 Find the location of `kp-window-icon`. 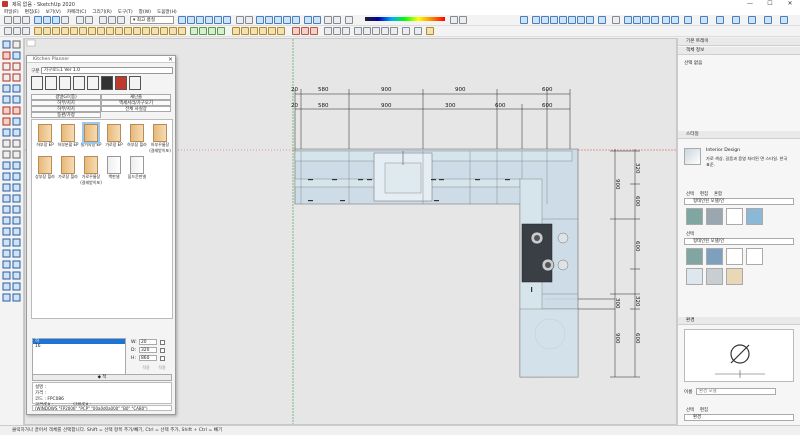

kp-window-icon is located at coordinates (254, 31).